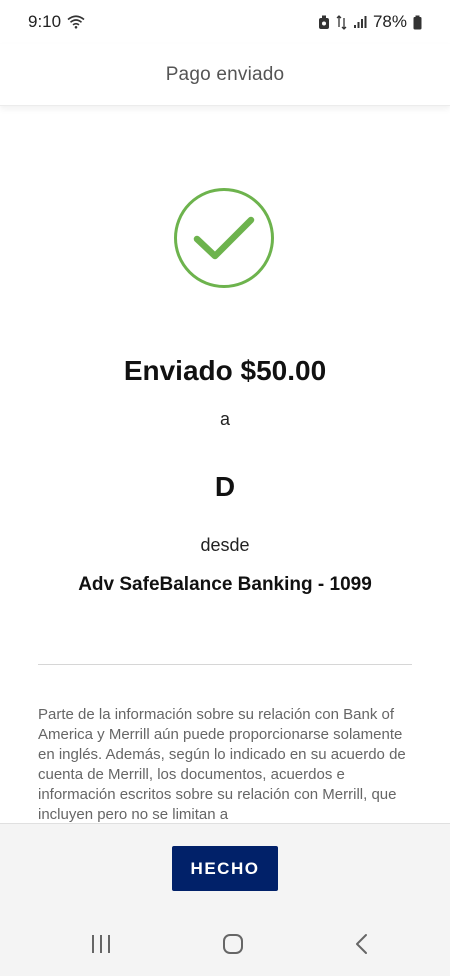  I want to click on data-transfer-icon, so click(341, 22).